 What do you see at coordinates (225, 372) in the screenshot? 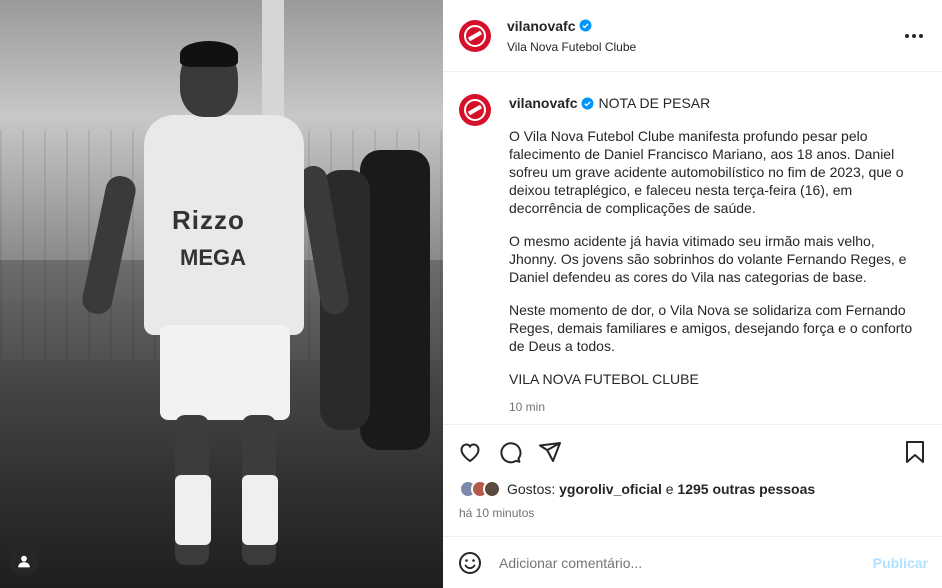
I see `player-shorts` at bounding box center [225, 372].